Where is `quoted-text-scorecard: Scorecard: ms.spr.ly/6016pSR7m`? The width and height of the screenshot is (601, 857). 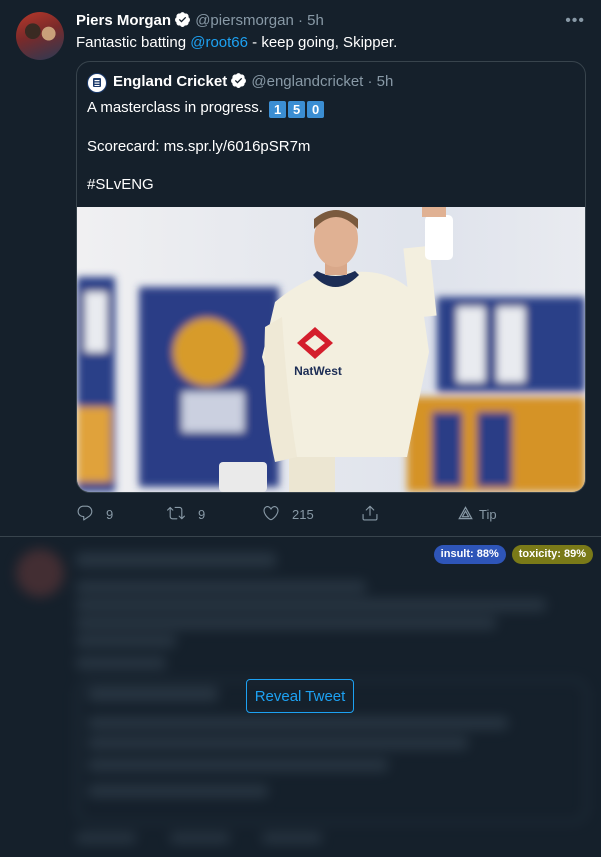 quoted-text-scorecard: Scorecard: ms.spr.ly/6016pSR7m is located at coordinates (199, 146).